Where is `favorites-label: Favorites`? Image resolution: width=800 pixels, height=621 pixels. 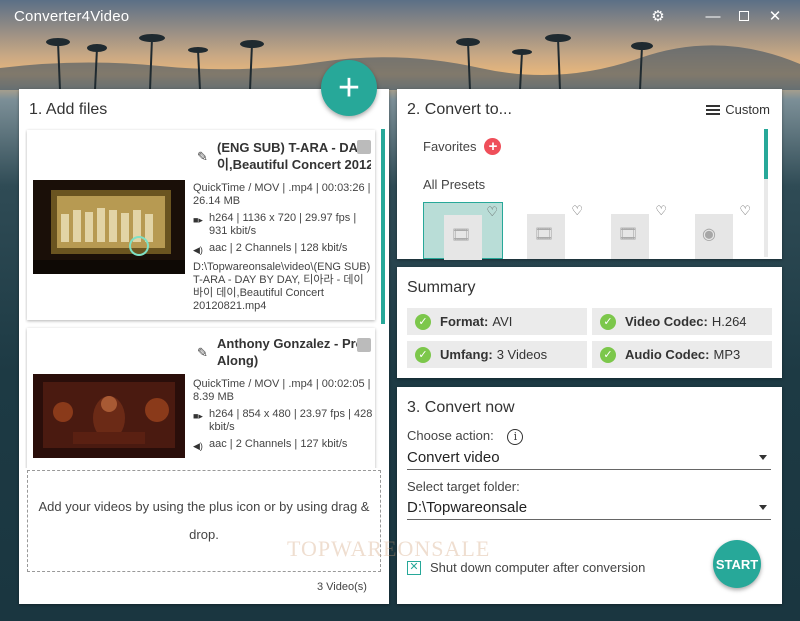
favorites-label: Favorites is located at coordinates (450, 146).